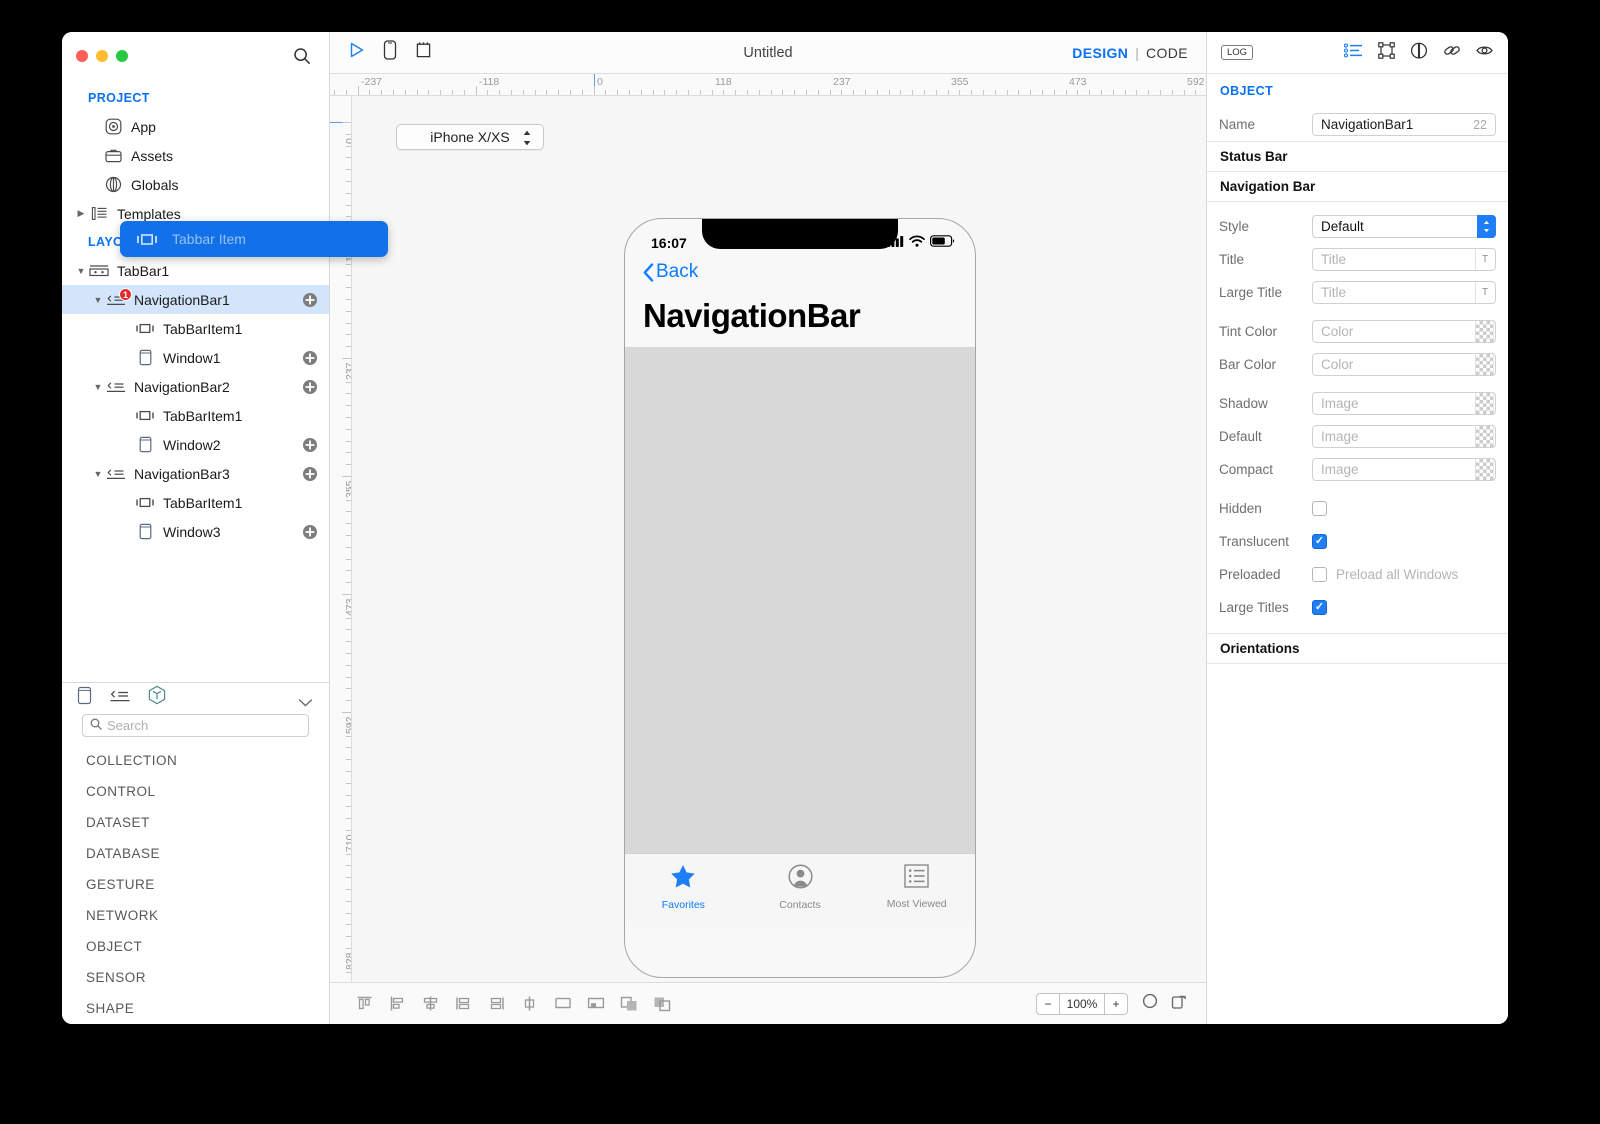 This screenshot has height=1124, width=1600. What do you see at coordinates (800, 272) in the screenshot?
I see `back-button: Back` at bounding box center [800, 272].